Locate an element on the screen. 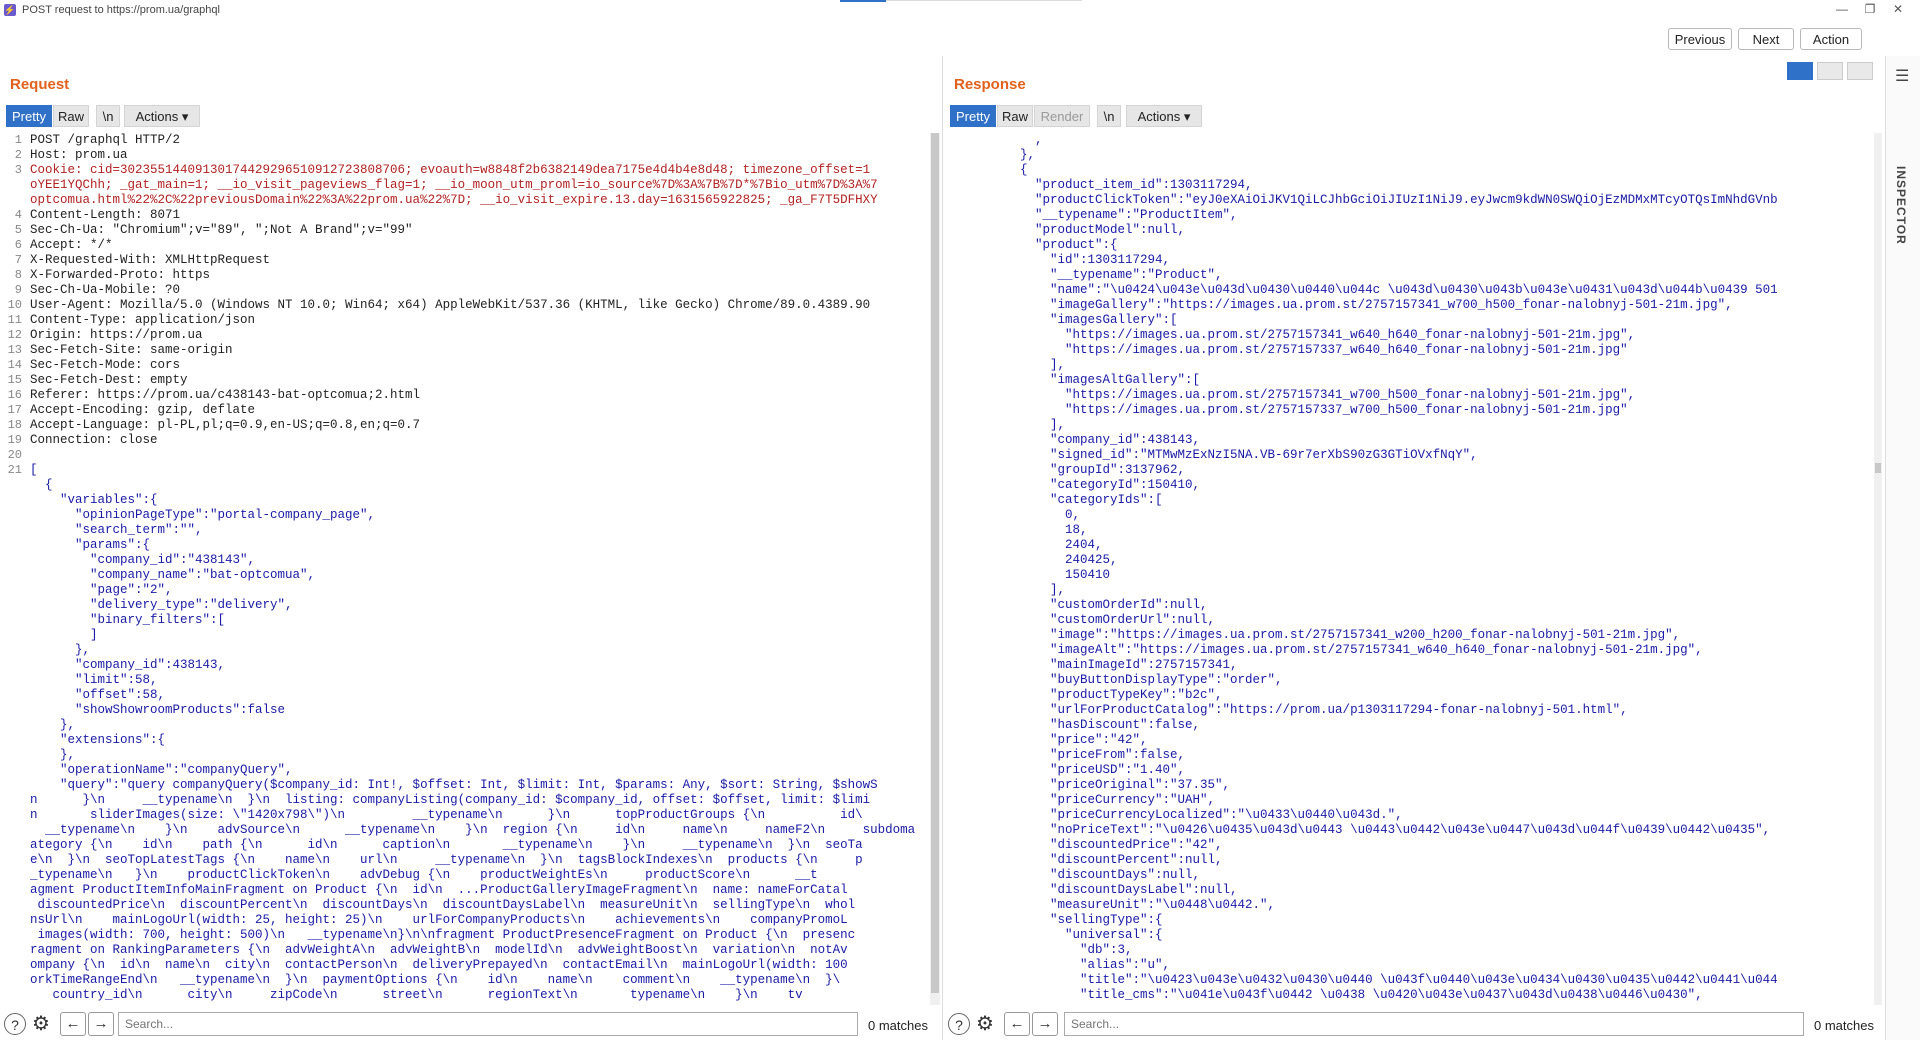 The width and height of the screenshot is (1920, 1040). request-title: Request is located at coordinates (40, 84).